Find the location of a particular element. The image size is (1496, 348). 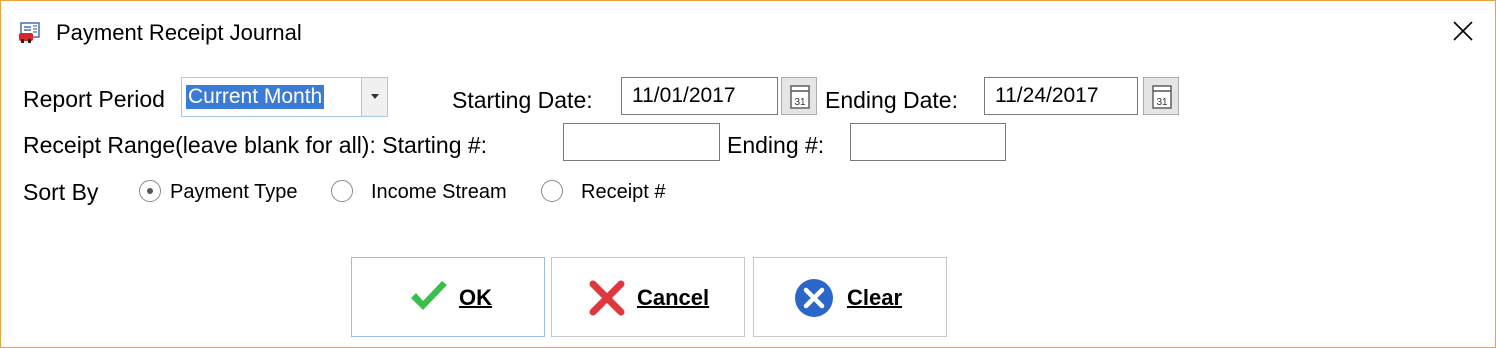

ok-button: OK is located at coordinates (448, 297).